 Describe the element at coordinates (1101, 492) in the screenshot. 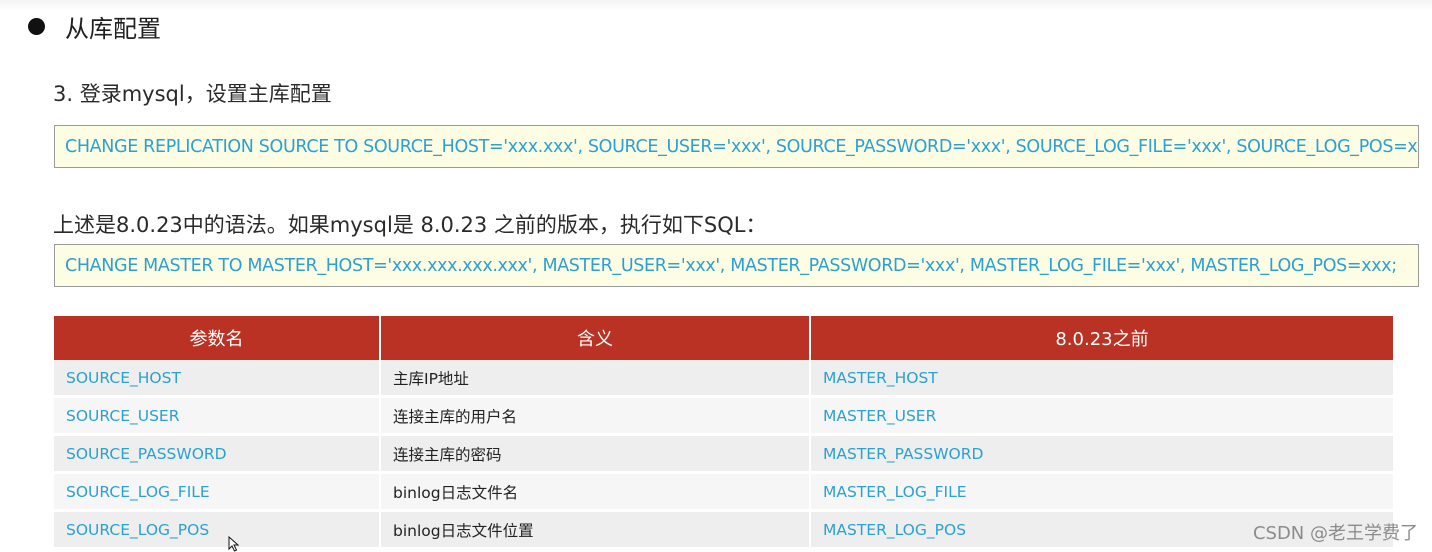

I see `cell-master-param: MASTER_LOG_FILE` at that location.